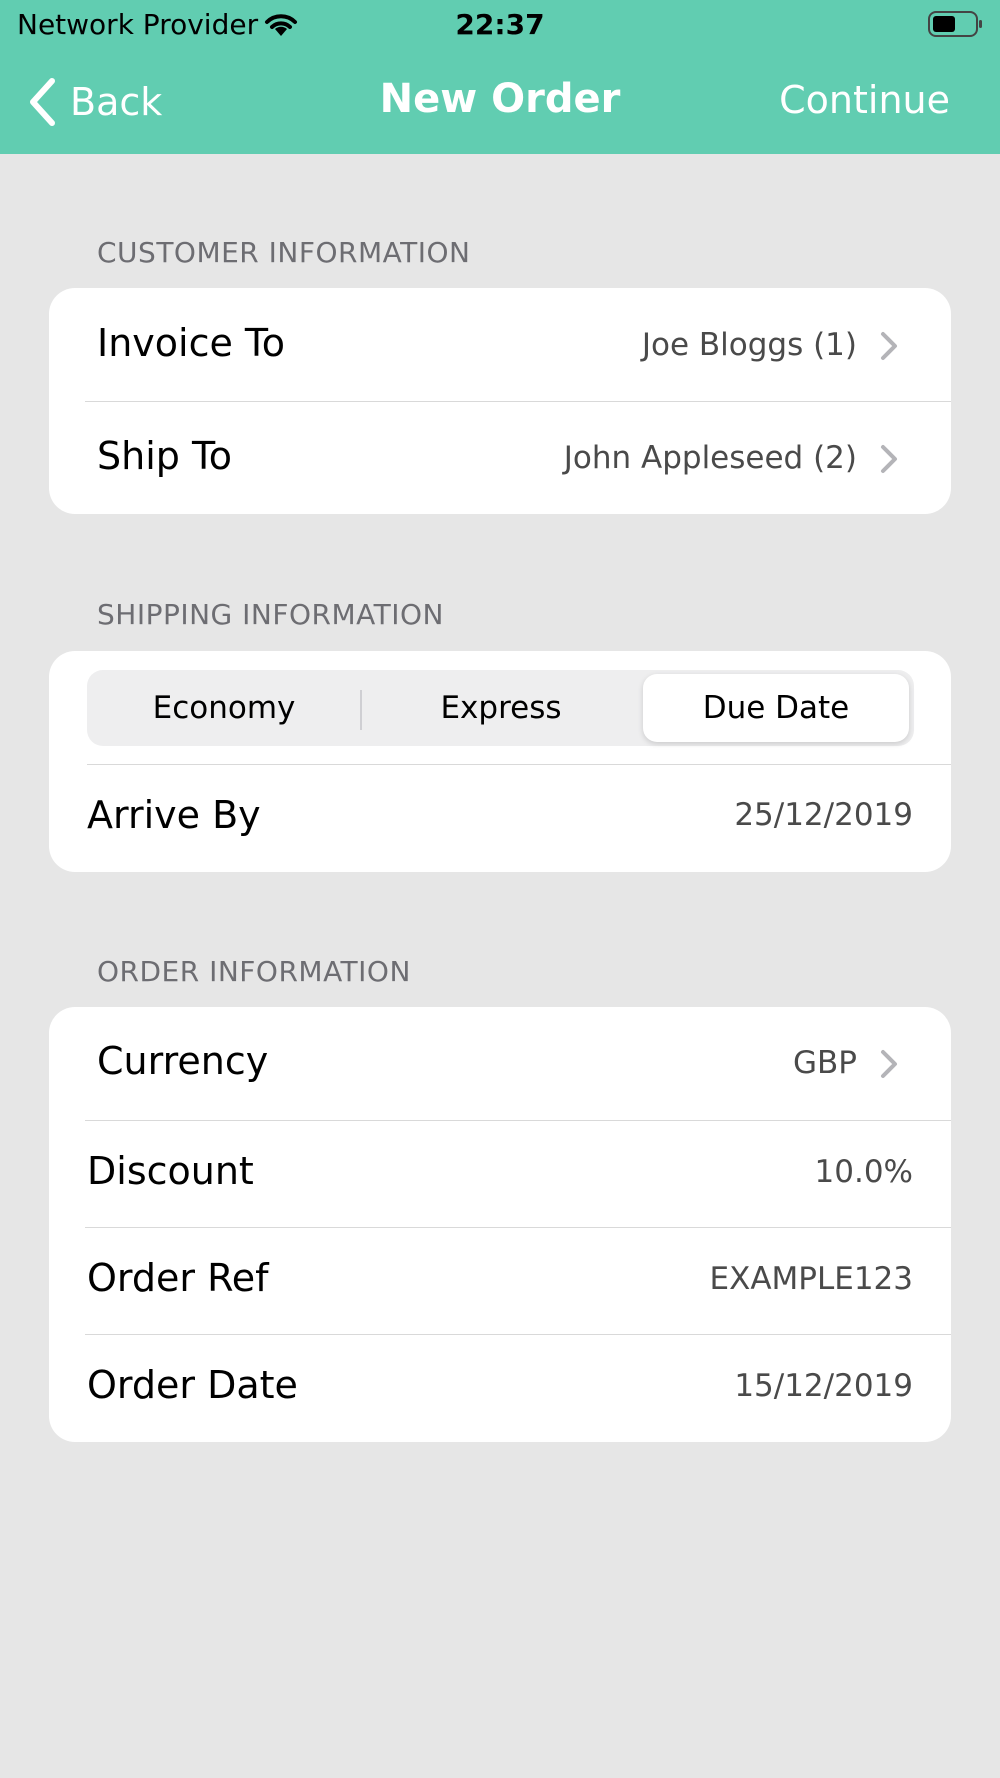 This screenshot has height=1778, width=1000. Describe the element at coordinates (174, 815) in the screenshot. I see `arrive-by-label: Arrive By` at that location.